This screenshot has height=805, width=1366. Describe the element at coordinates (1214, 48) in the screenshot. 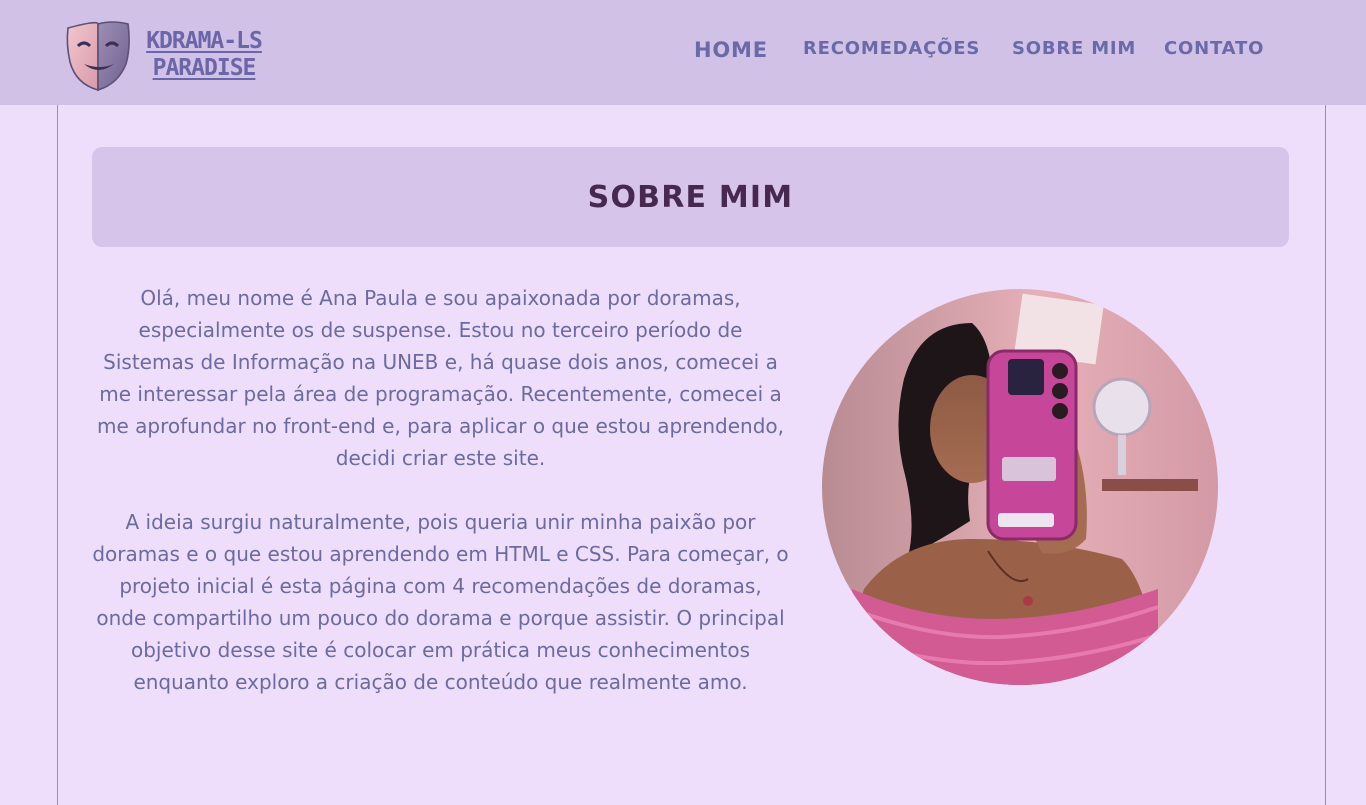

I see `nav-contact: CONTATO` at that location.